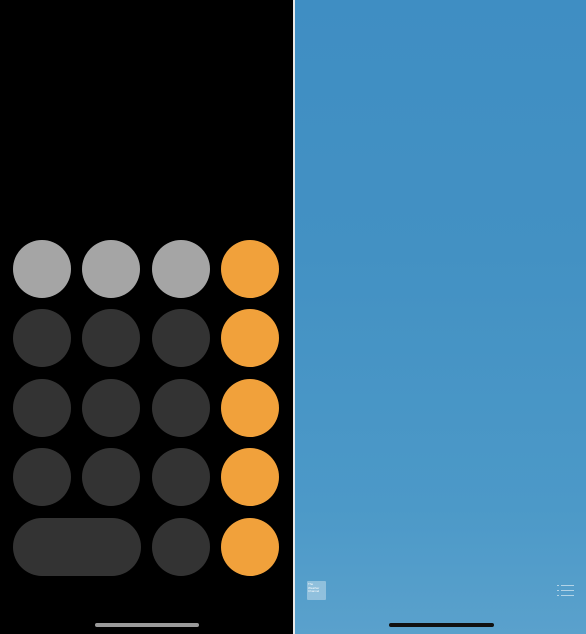 The height and width of the screenshot is (634, 586). I want to click on calc-key-r2-c3, so click(181, 338).